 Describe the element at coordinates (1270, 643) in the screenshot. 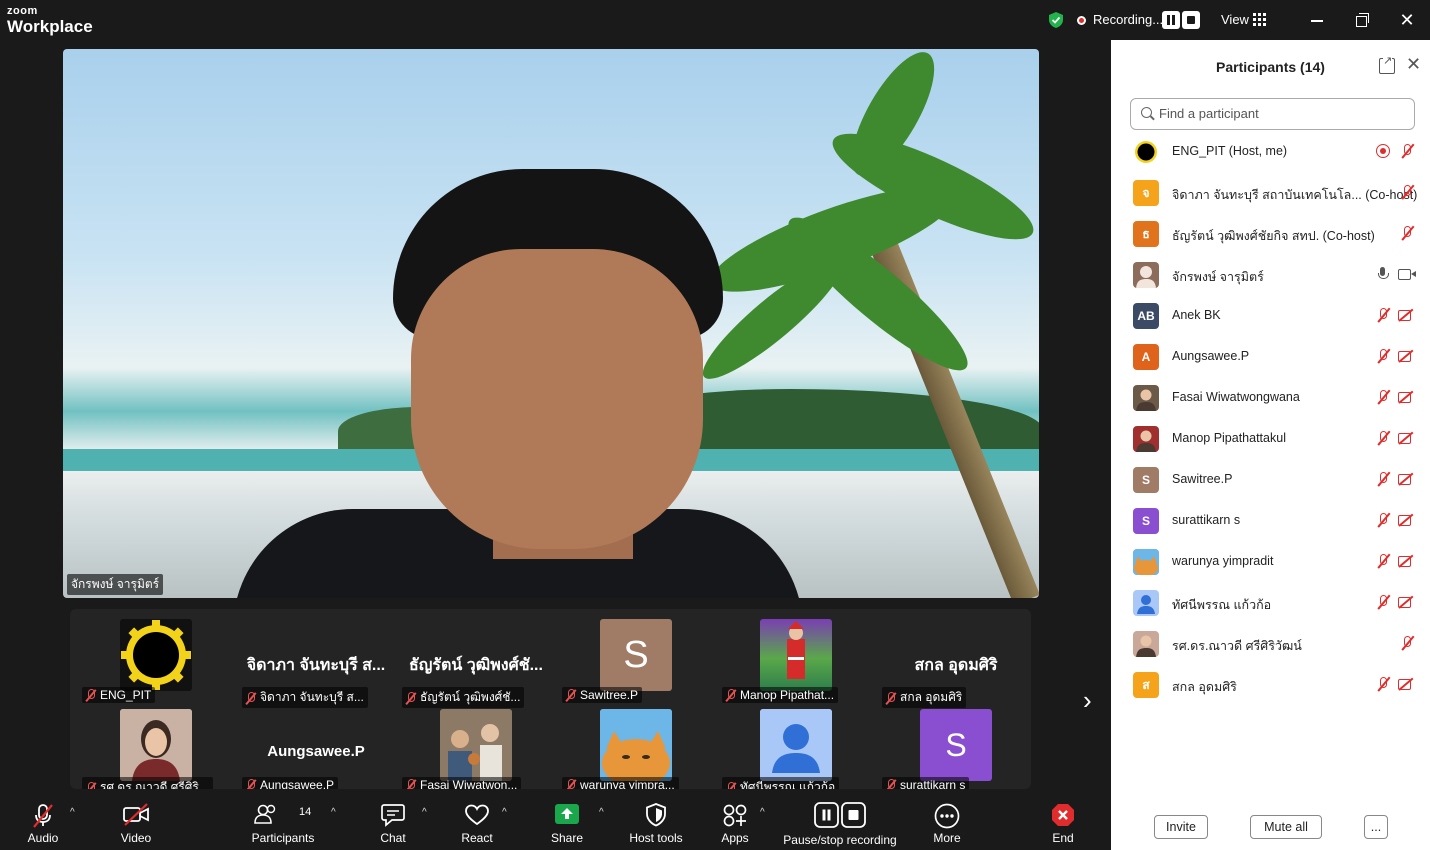

I see `participant-row: รศ.ดร.ณาวดี ศรีศิริวัฒน์` at that location.